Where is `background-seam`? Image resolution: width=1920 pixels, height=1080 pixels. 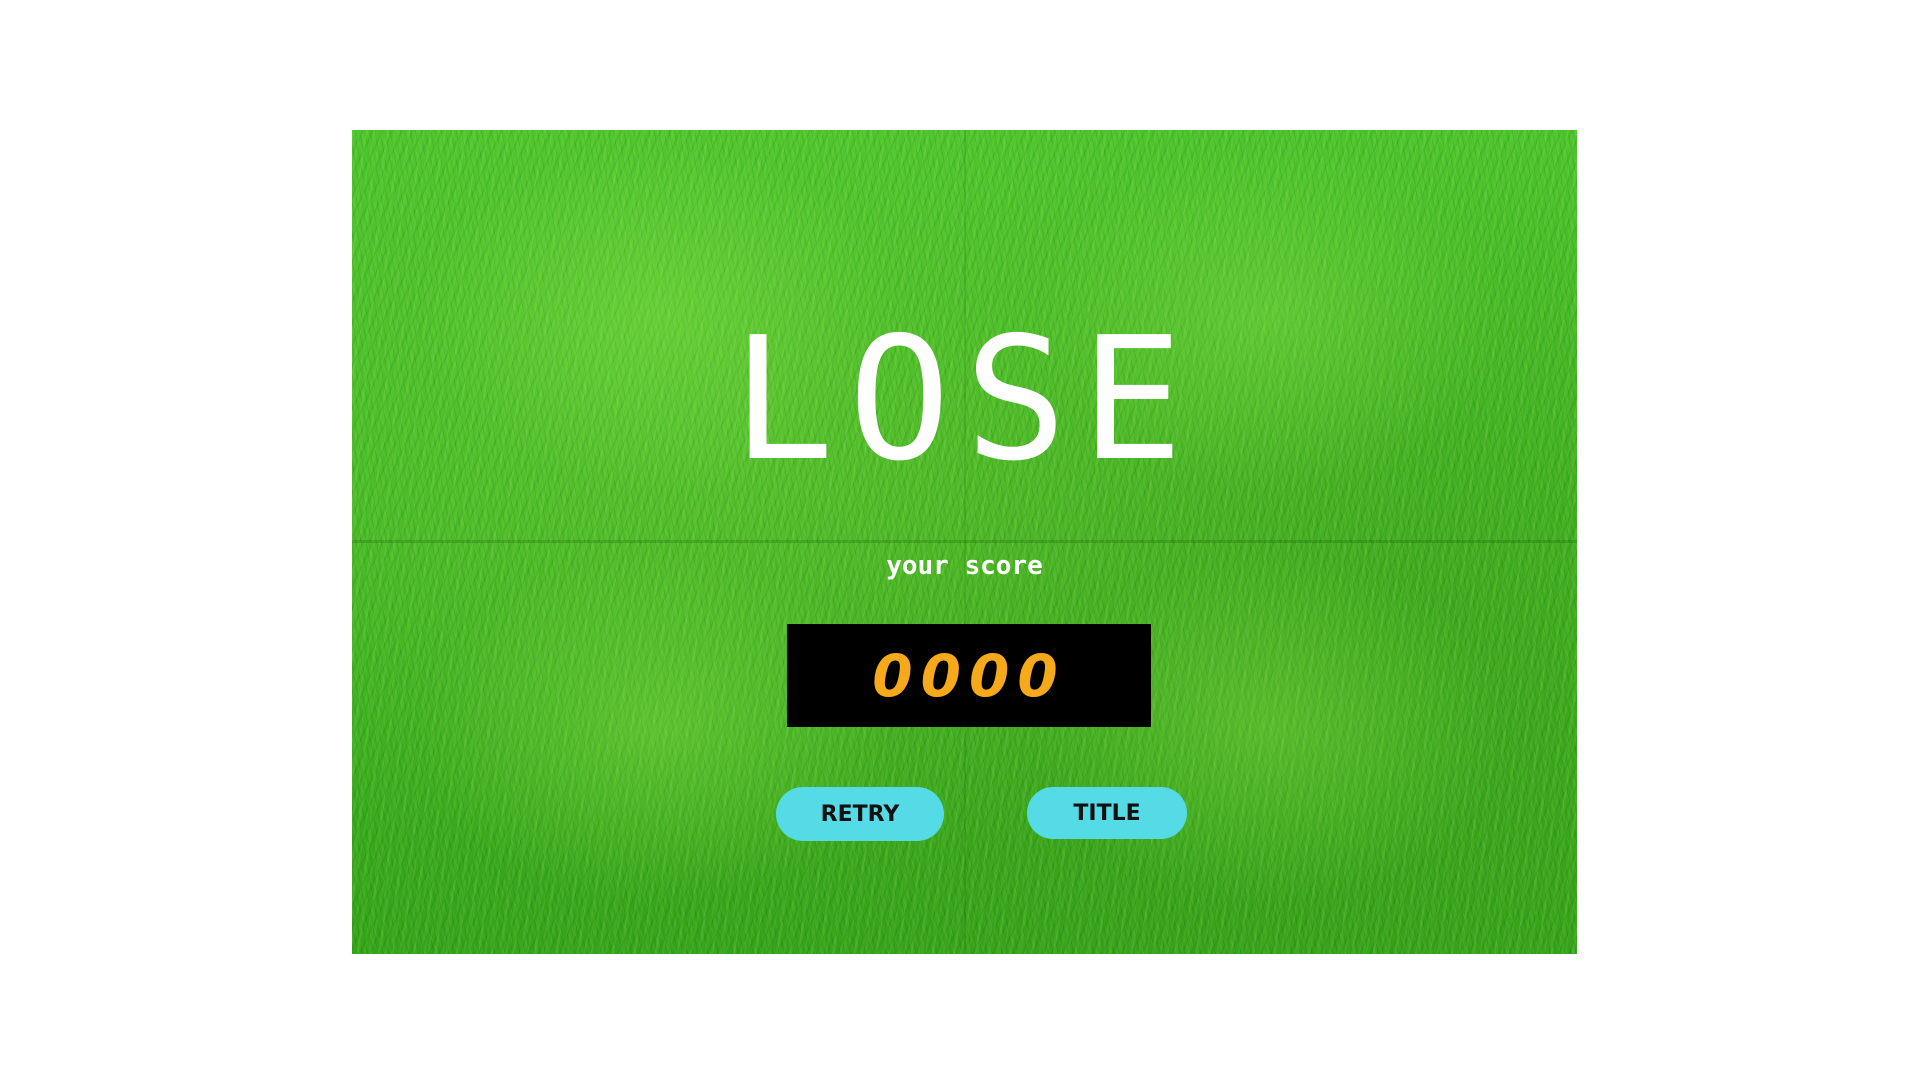 background-seam is located at coordinates (965, 542).